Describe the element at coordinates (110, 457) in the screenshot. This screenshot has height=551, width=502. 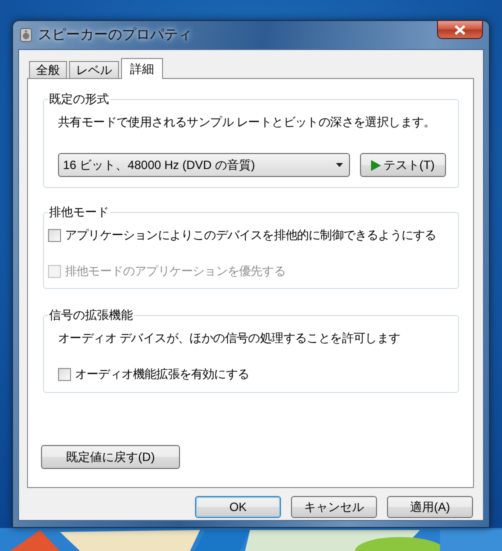
I see `restore-defaults-button: 既定値に戻す(D)` at that location.